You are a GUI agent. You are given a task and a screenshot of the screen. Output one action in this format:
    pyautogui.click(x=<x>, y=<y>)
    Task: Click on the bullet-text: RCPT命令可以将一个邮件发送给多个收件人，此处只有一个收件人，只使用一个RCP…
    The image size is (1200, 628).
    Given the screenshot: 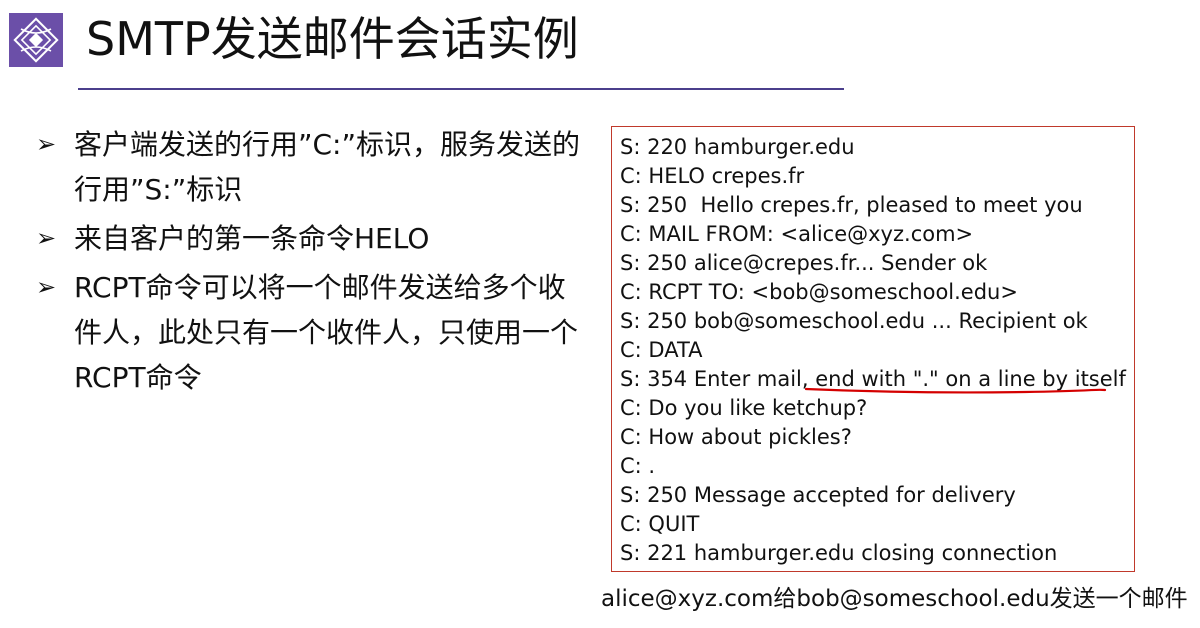 What is the action you would take?
    pyautogui.click(x=326, y=332)
    